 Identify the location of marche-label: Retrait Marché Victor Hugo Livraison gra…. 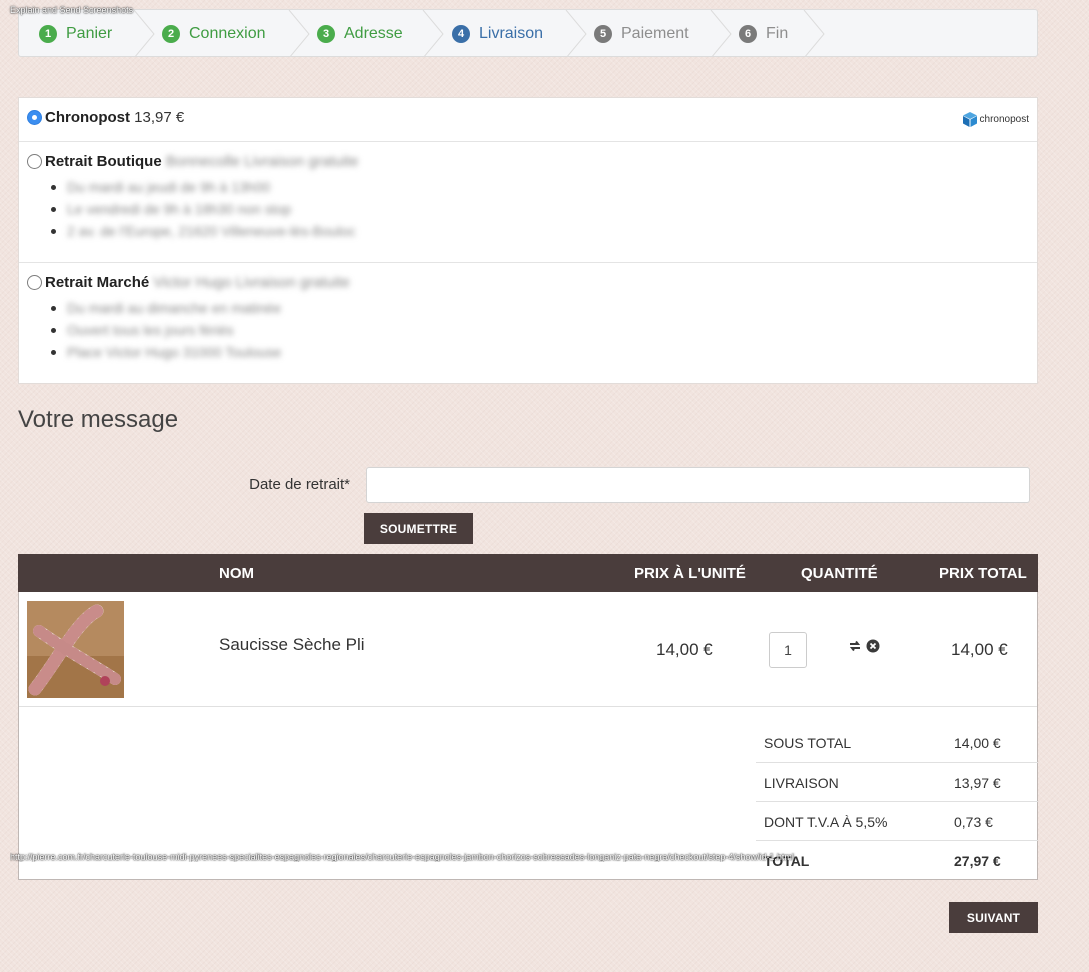
(197, 282).